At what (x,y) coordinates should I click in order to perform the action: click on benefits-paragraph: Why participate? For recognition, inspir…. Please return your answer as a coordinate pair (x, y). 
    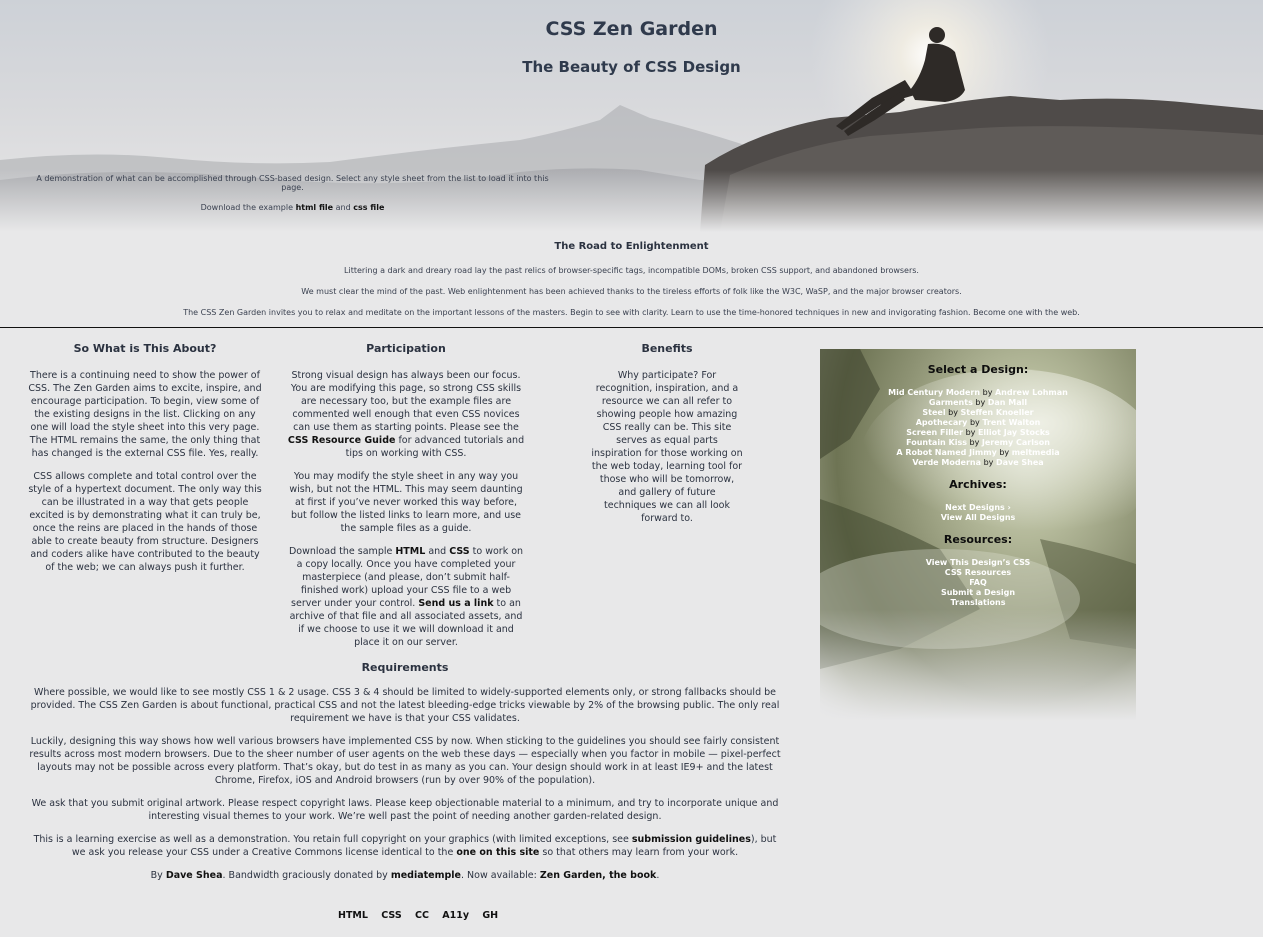
    Looking at the image, I should click on (667, 447).